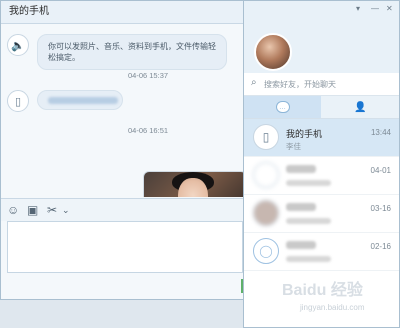 The image size is (400, 328). I want to click on watermark-logo: Baidu 经验, so click(322, 290).